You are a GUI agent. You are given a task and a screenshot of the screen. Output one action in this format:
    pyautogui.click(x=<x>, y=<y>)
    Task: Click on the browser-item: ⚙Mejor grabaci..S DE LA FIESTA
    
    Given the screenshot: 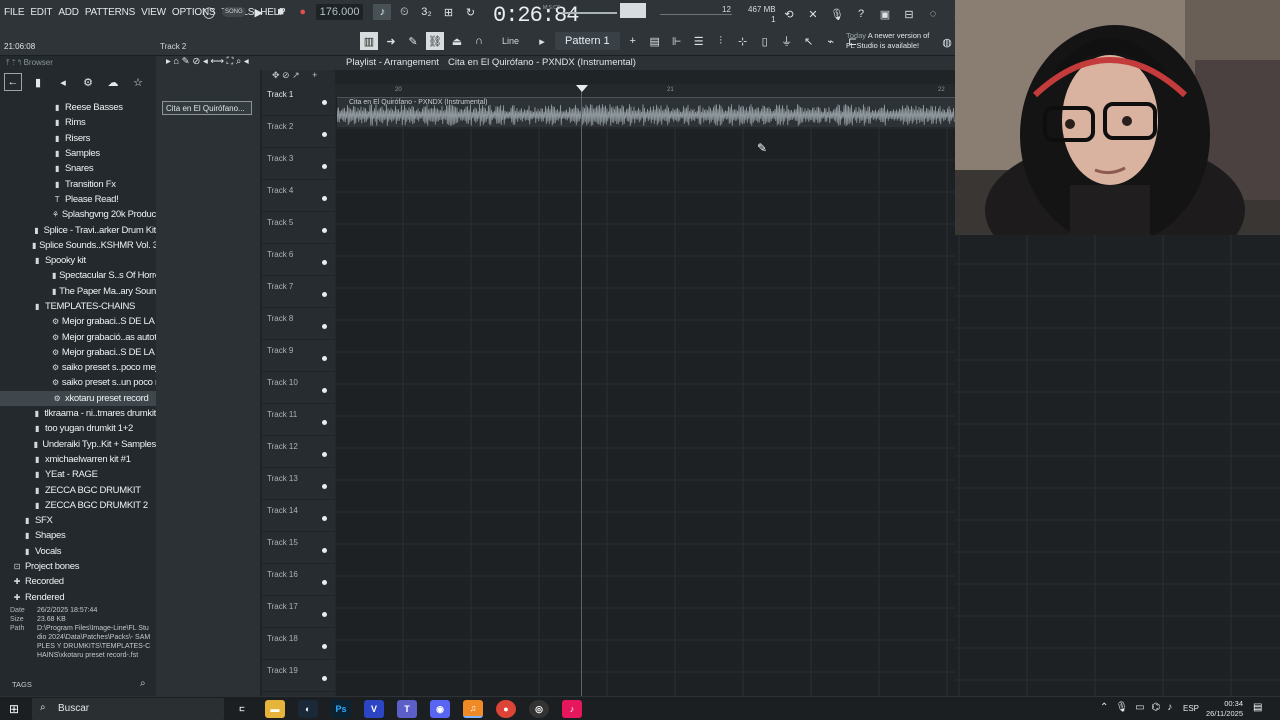 What is the action you would take?
    pyautogui.click(x=78, y=352)
    